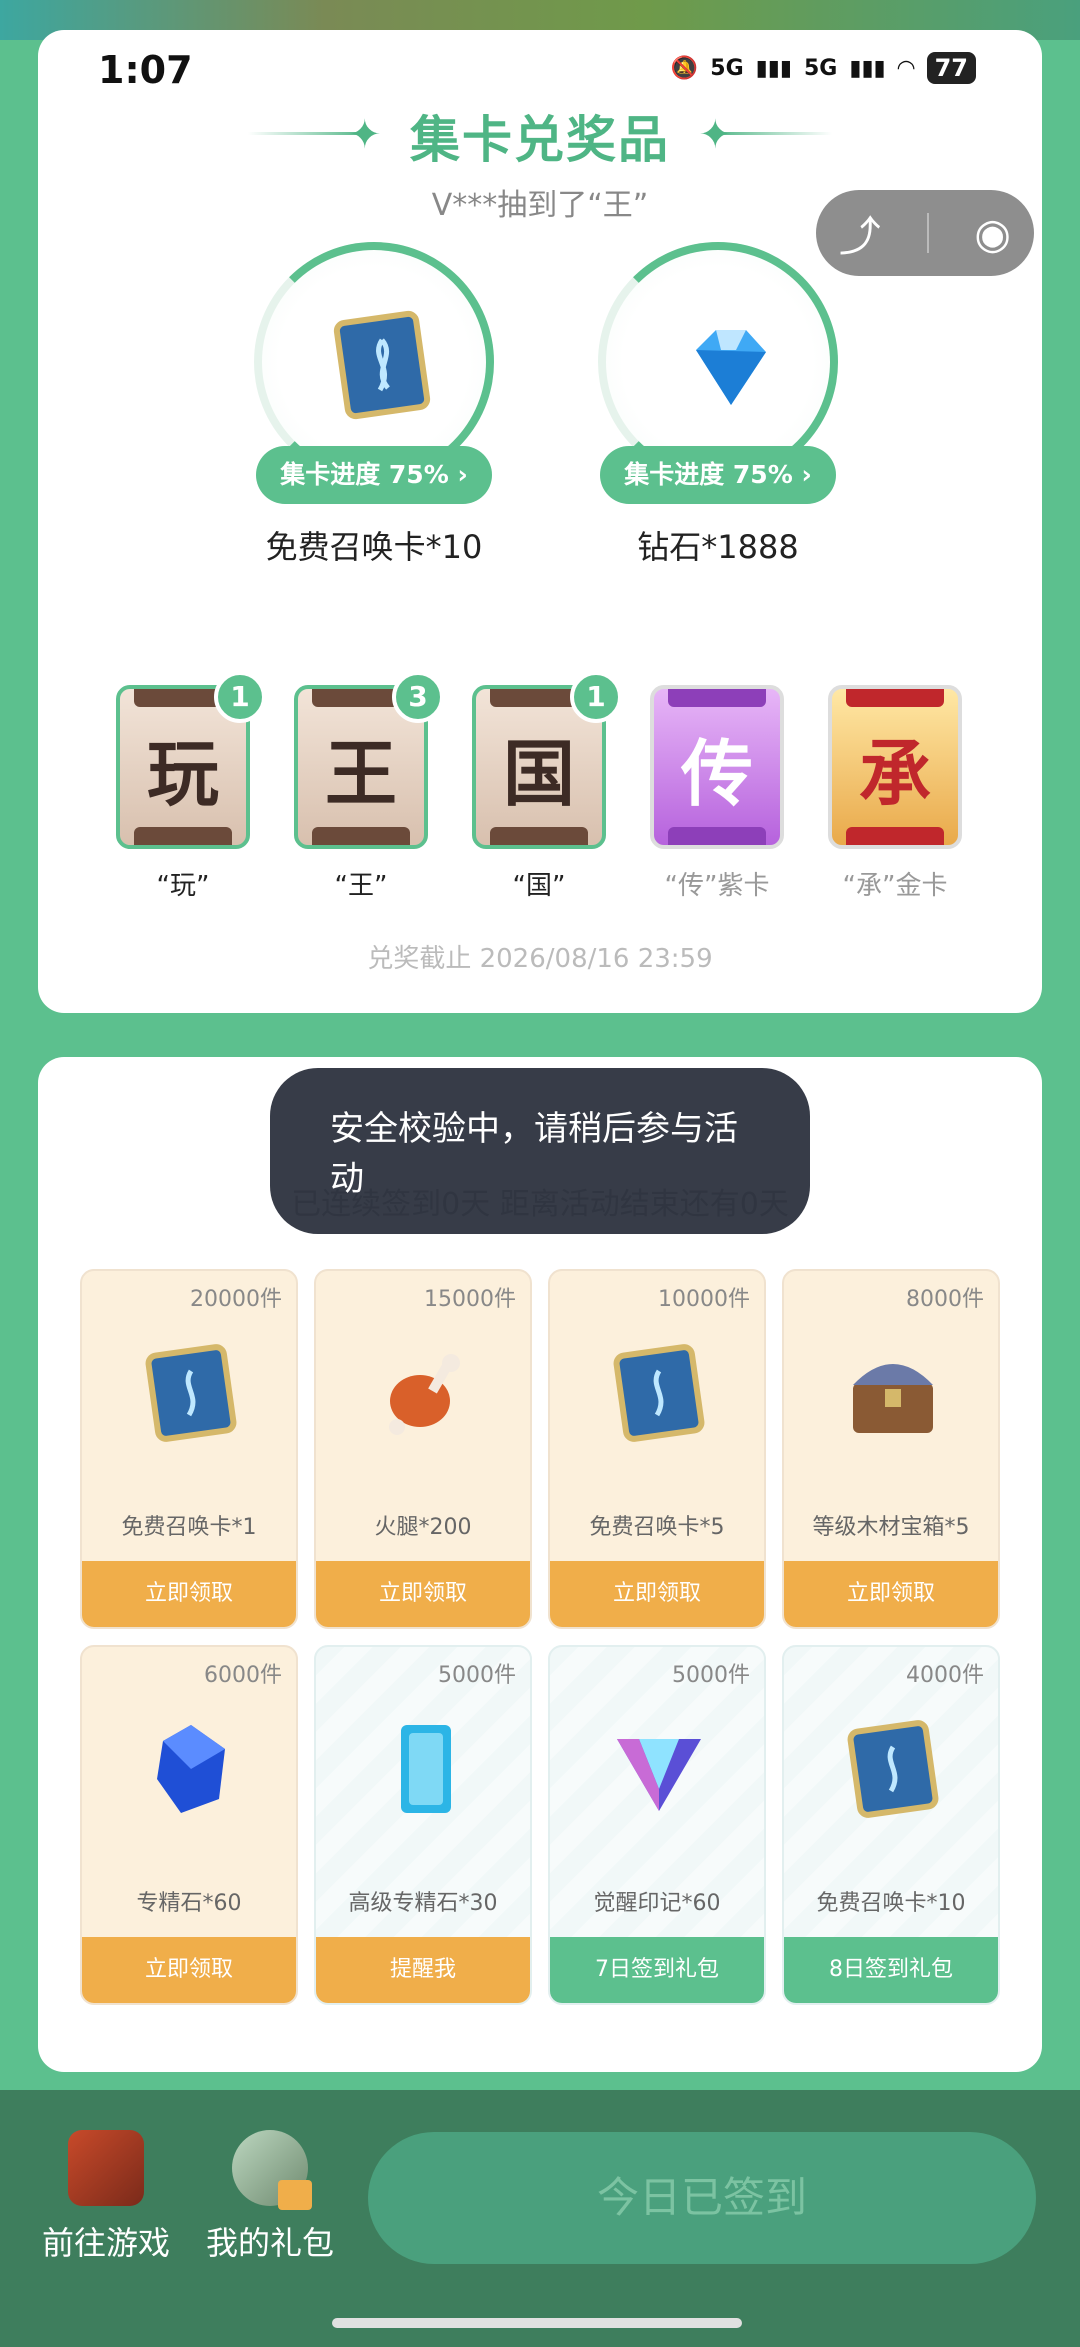 This screenshot has height=2347, width=1080. I want to click on prize-summon-card: 集卡进度 75% › 免费召唤卡*10, so click(374, 405).